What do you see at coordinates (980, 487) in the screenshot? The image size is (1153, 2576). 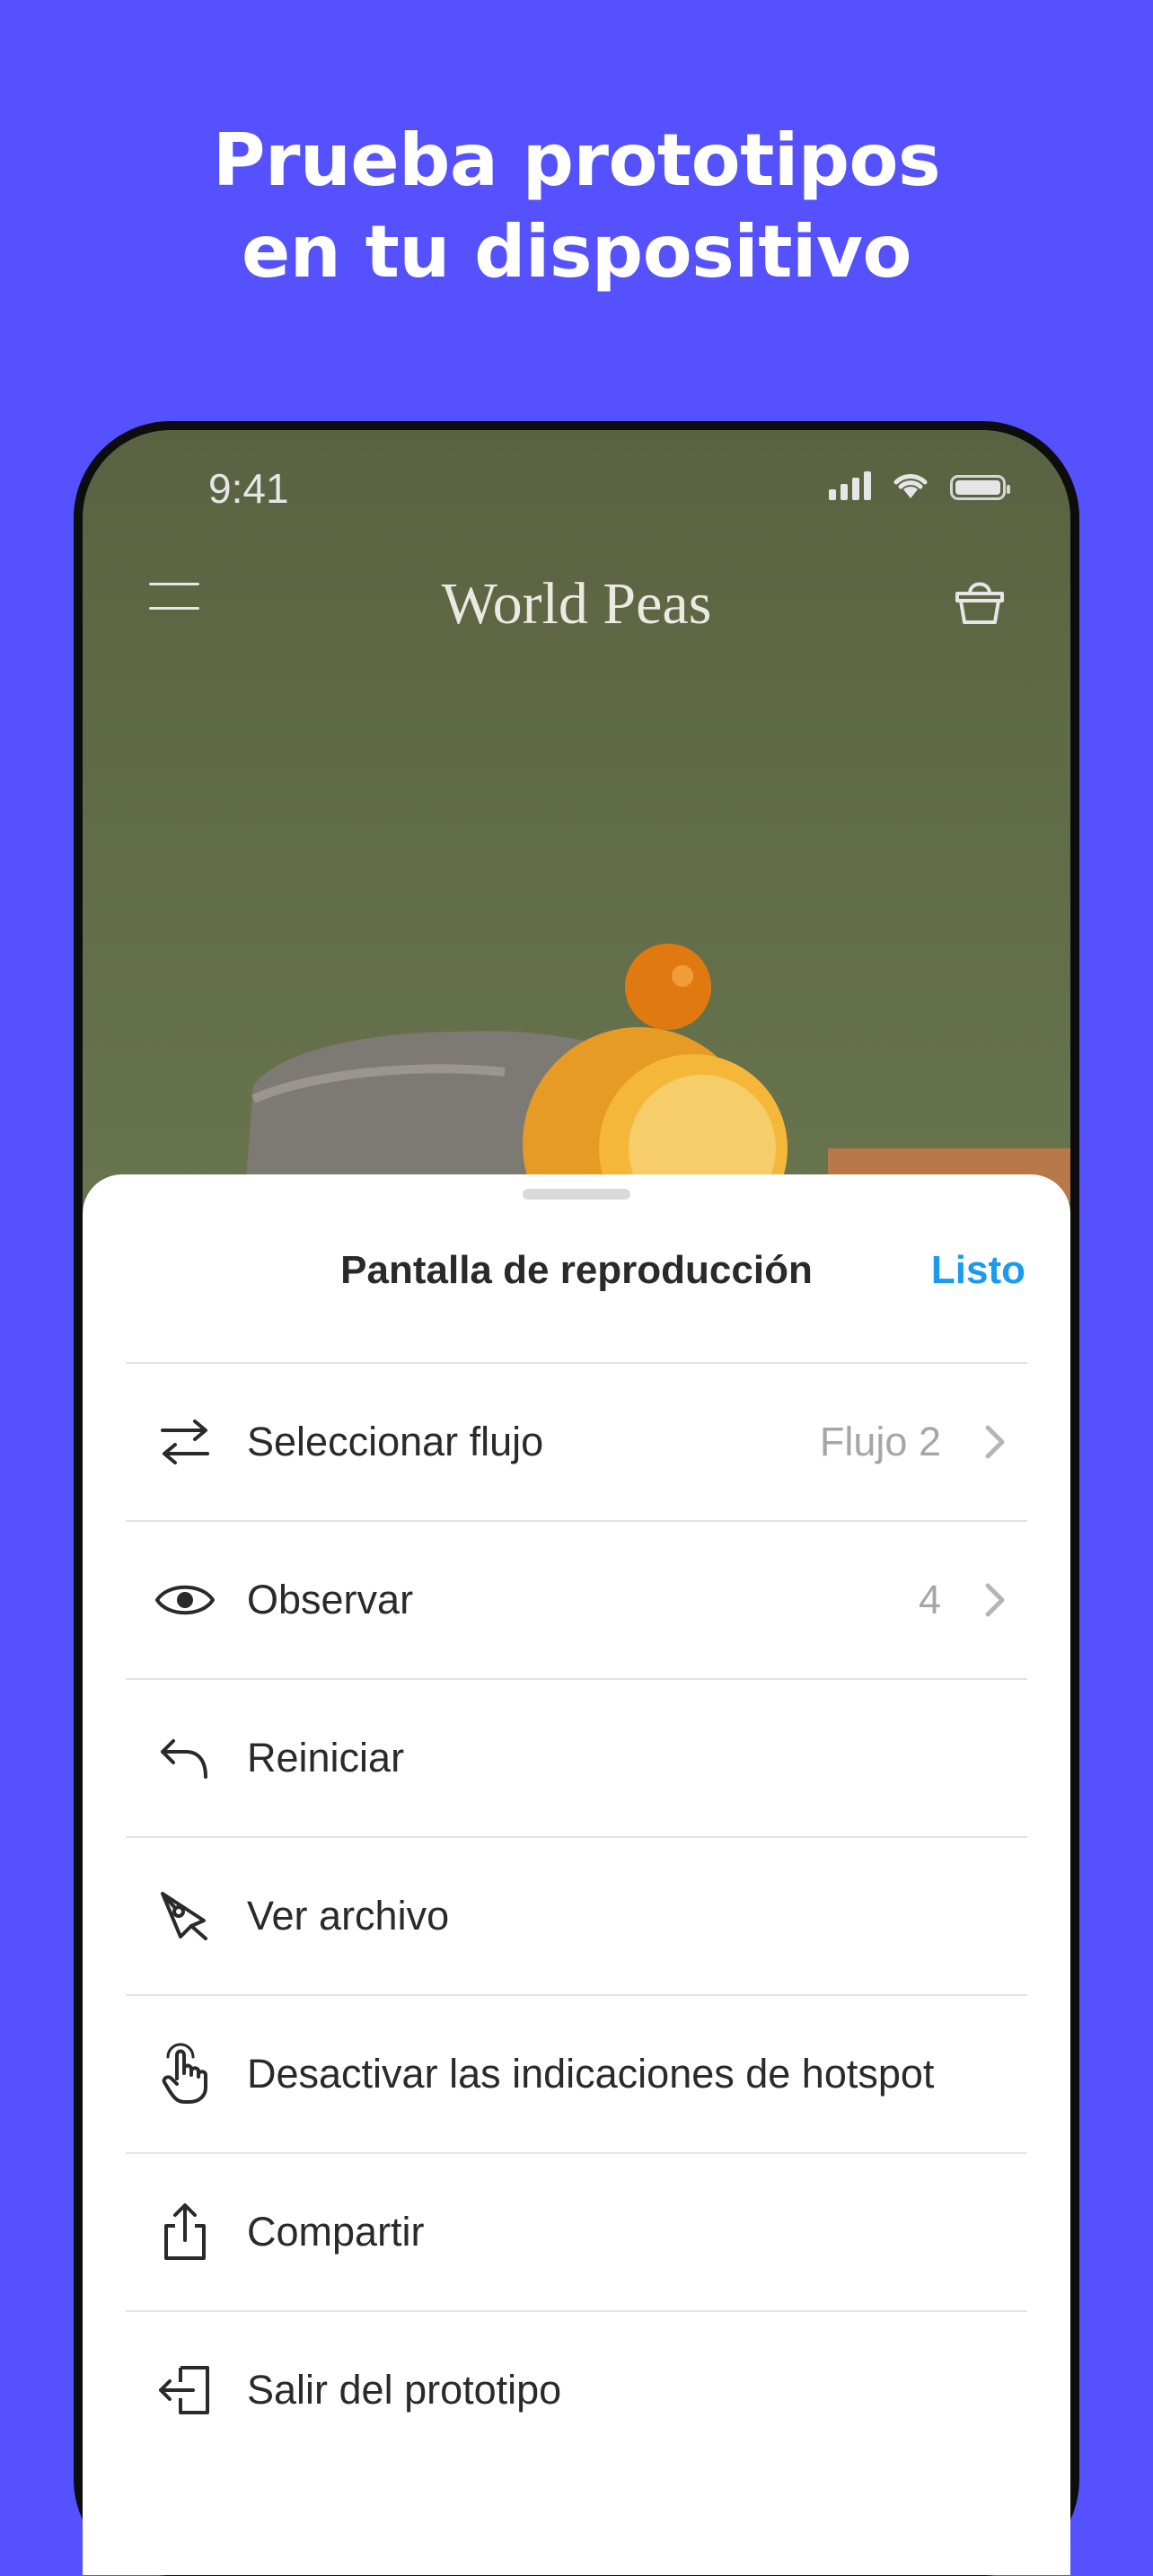 I see `battery-icon` at bounding box center [980, 487].